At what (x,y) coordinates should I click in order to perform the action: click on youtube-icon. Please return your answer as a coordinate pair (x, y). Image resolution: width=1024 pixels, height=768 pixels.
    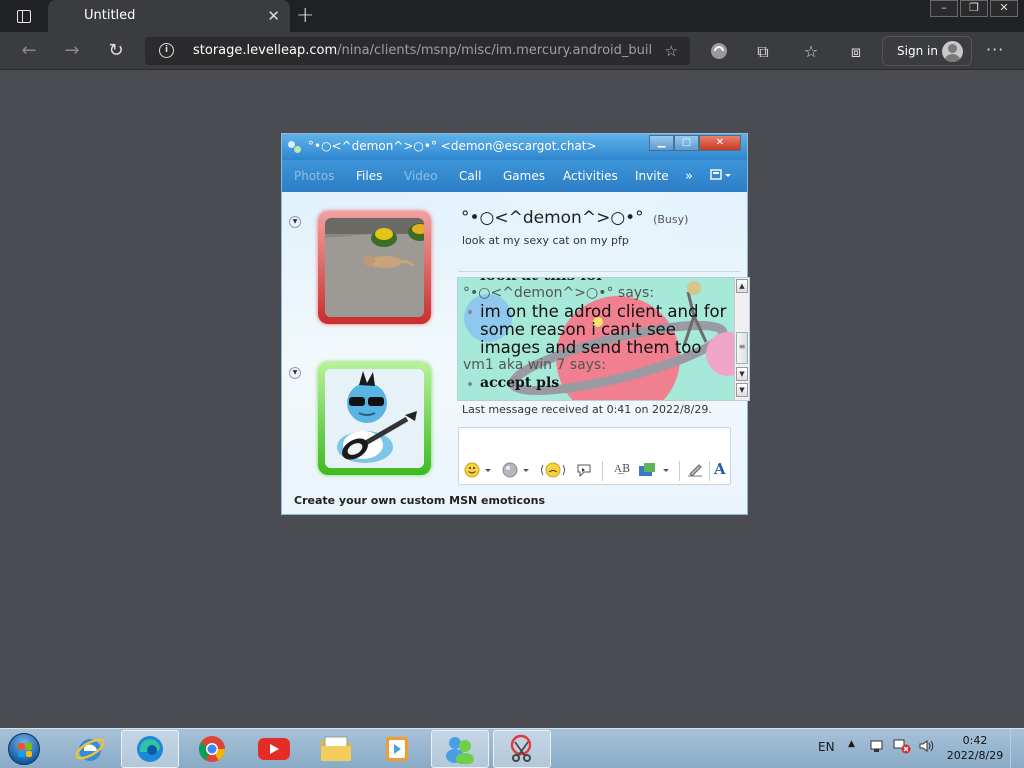
    Looking at the image, I should click on (274, 749).